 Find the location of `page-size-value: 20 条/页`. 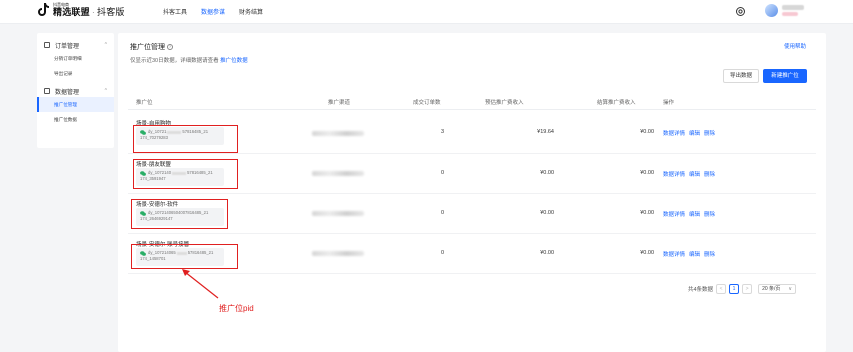

page-size-value: 20 条/页 is located at coordinates (771, 289).